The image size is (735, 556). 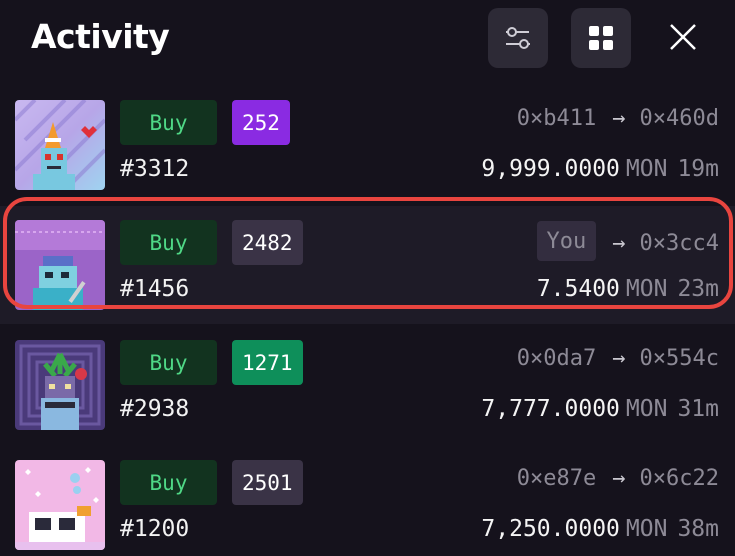 What do you see at coordinates (679, 478) in the screenshot?
I see `to-address: 0×6c22` at bounding box center [679, 478].